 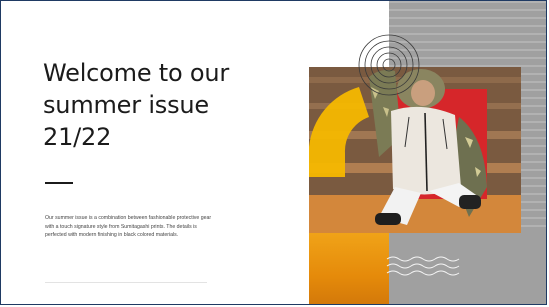 What do you see at coordinates (136, 73) in the screenshot?
I see `headline-line-1: Welcome to our` at bounding box center [136, 73].